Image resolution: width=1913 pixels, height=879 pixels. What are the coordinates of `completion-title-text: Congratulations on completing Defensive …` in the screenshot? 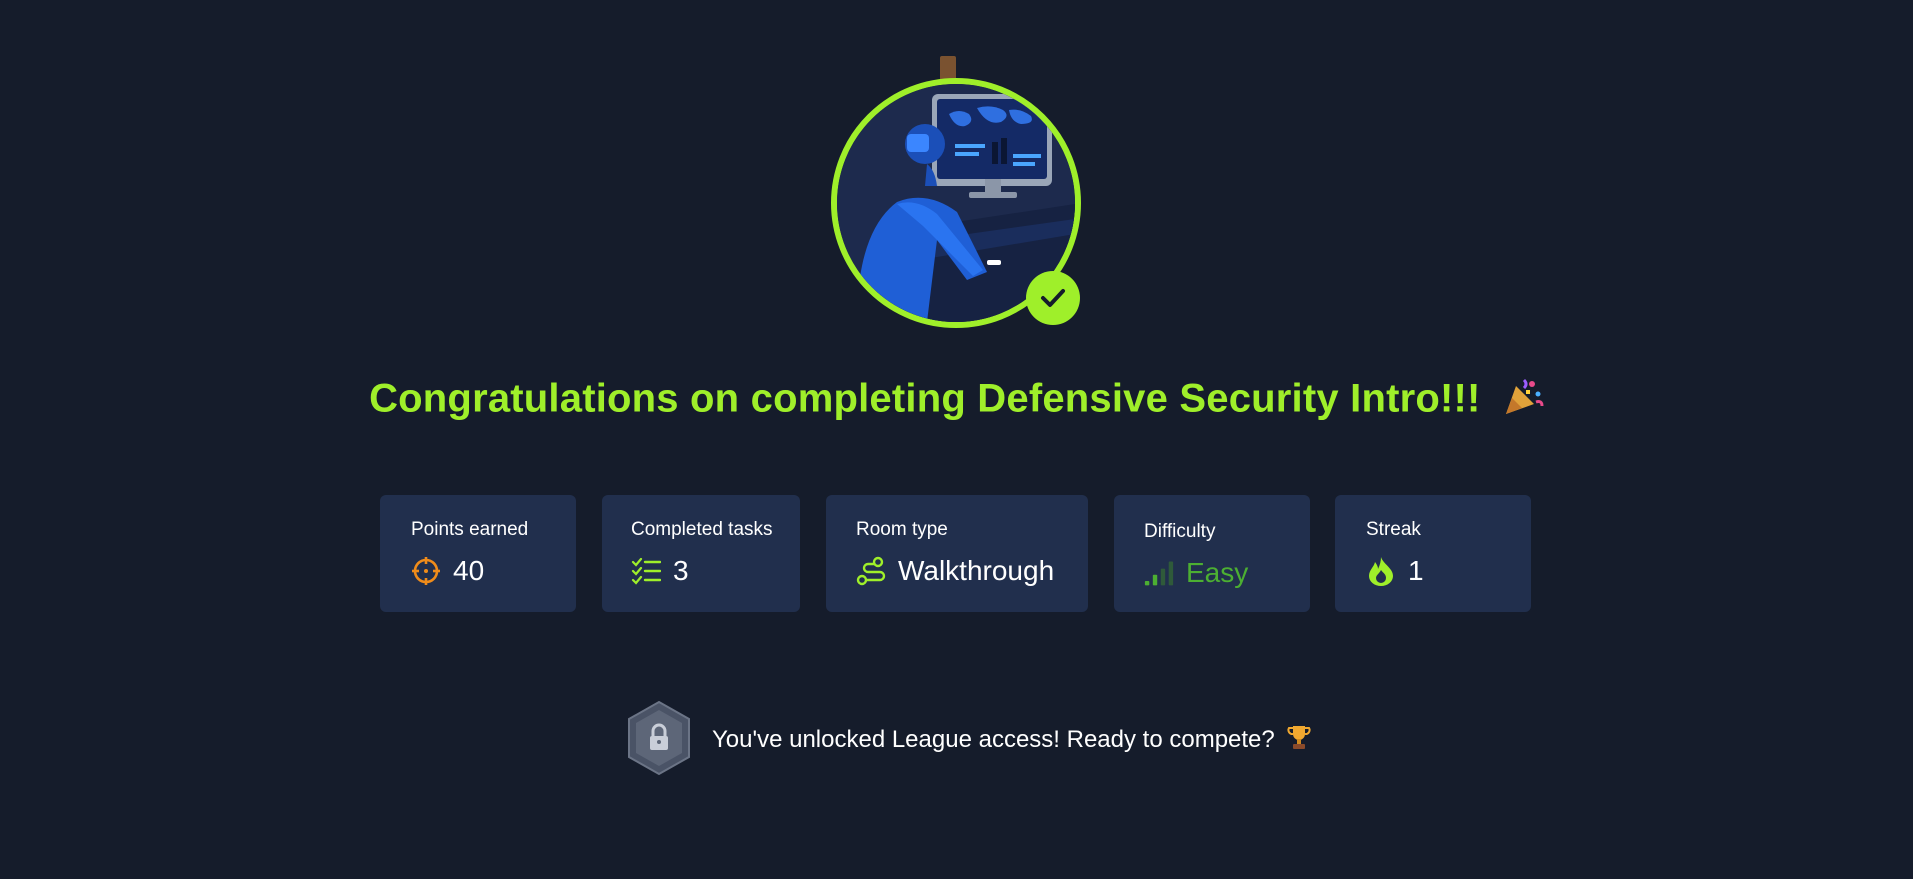 It's located at (925, 398).